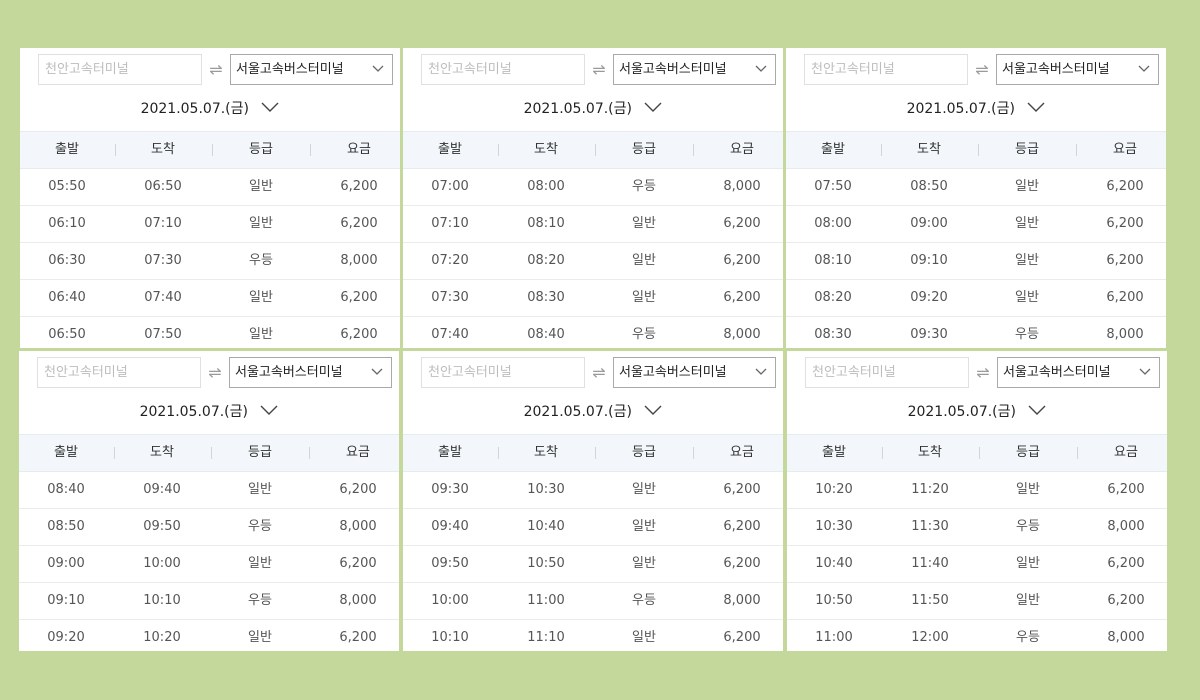 This screenshot has width=1200, height=700. What do you see at coordinates (67, 223) in the screenshot?
I see `departure-time: 06:10` at bounding box center [67, 223].